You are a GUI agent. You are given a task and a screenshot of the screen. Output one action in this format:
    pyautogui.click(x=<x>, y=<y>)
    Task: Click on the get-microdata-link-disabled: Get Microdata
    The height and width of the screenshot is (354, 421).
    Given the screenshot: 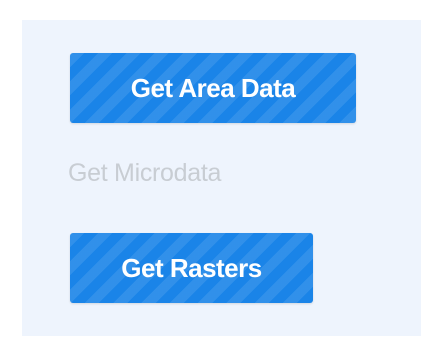 What is the action you would take?
    pyautogui.click(x=145, y=173)
    